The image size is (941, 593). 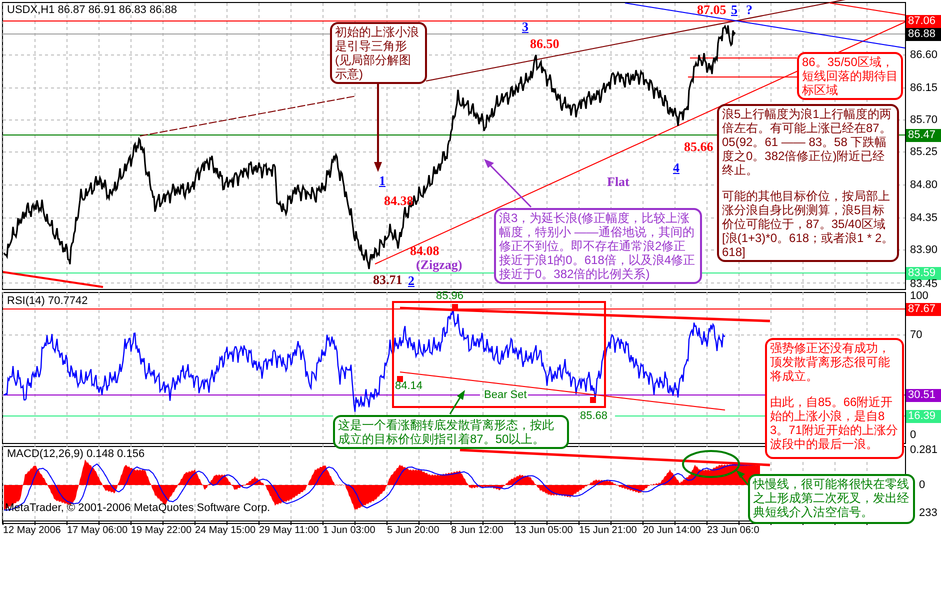 I want to click on axis-label: 85.25, so click(x=924, y=152).